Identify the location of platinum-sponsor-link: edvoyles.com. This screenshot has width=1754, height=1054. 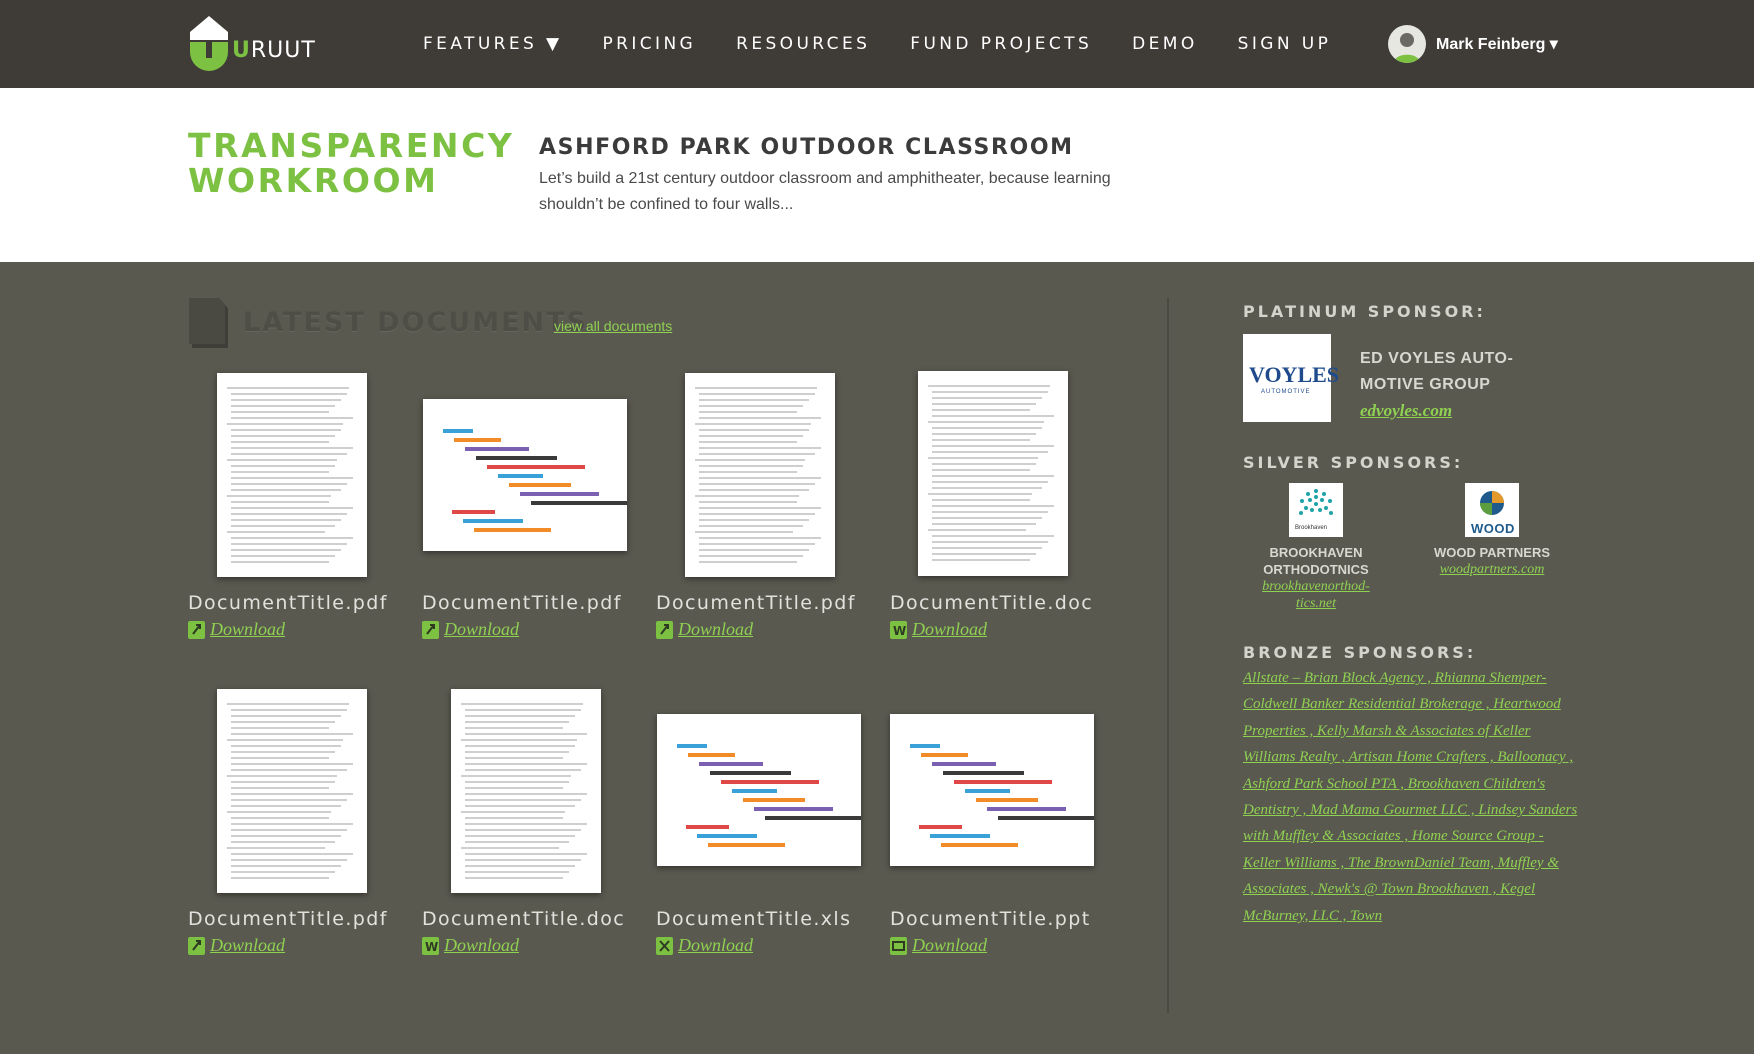
(1450, 411).